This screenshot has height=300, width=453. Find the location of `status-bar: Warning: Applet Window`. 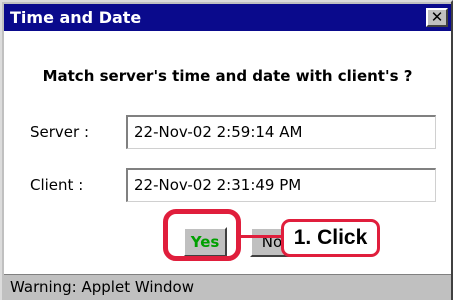

status-bar: Warning: Applet Window is located at coordinates (227, 287).